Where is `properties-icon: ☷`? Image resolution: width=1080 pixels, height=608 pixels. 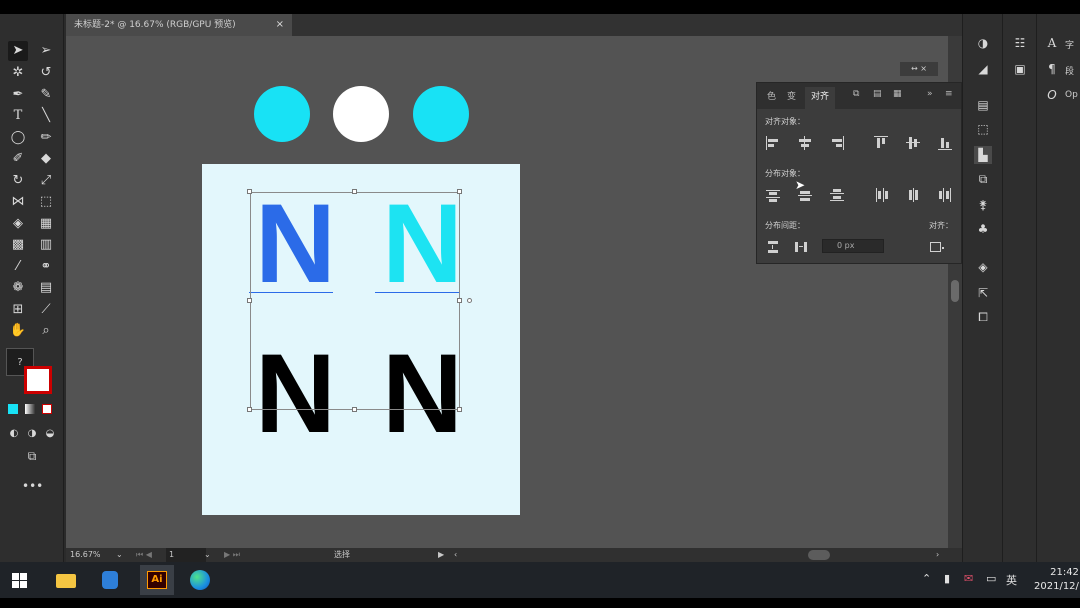 properties-icon: ☷ is located at coordinates (1020, 43).